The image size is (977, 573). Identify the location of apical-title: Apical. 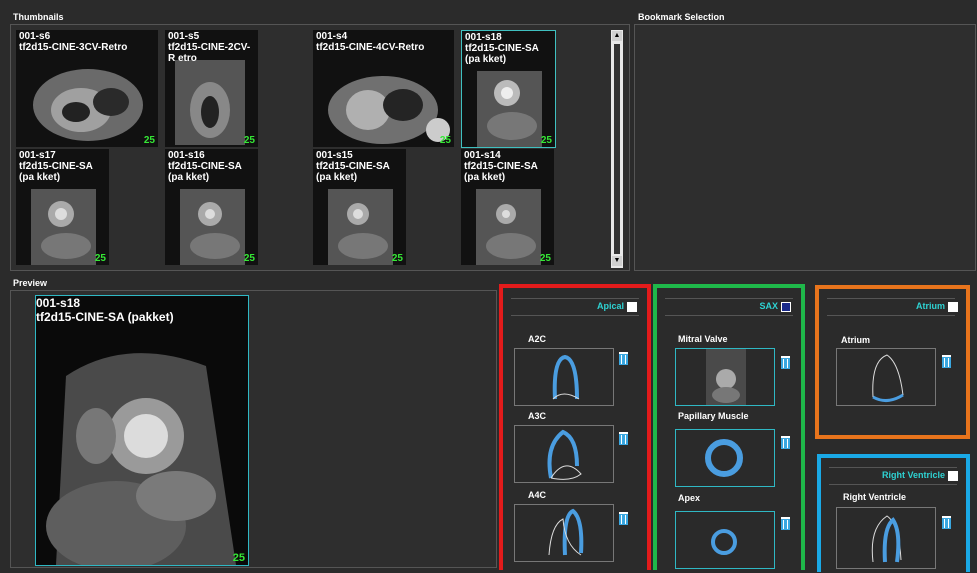
(617, 306).